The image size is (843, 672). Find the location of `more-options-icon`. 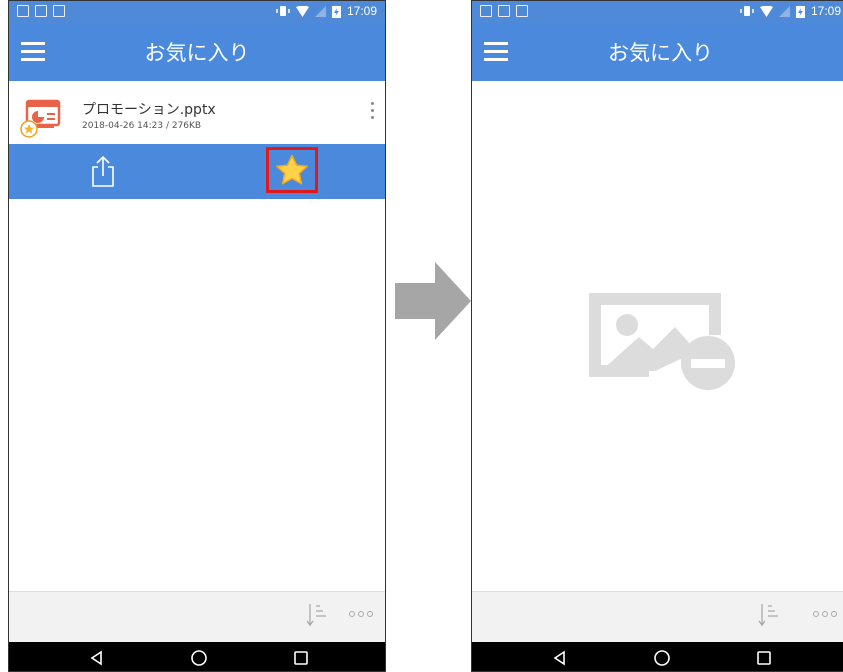

more-options-icon is located at coordinates (373, 112).